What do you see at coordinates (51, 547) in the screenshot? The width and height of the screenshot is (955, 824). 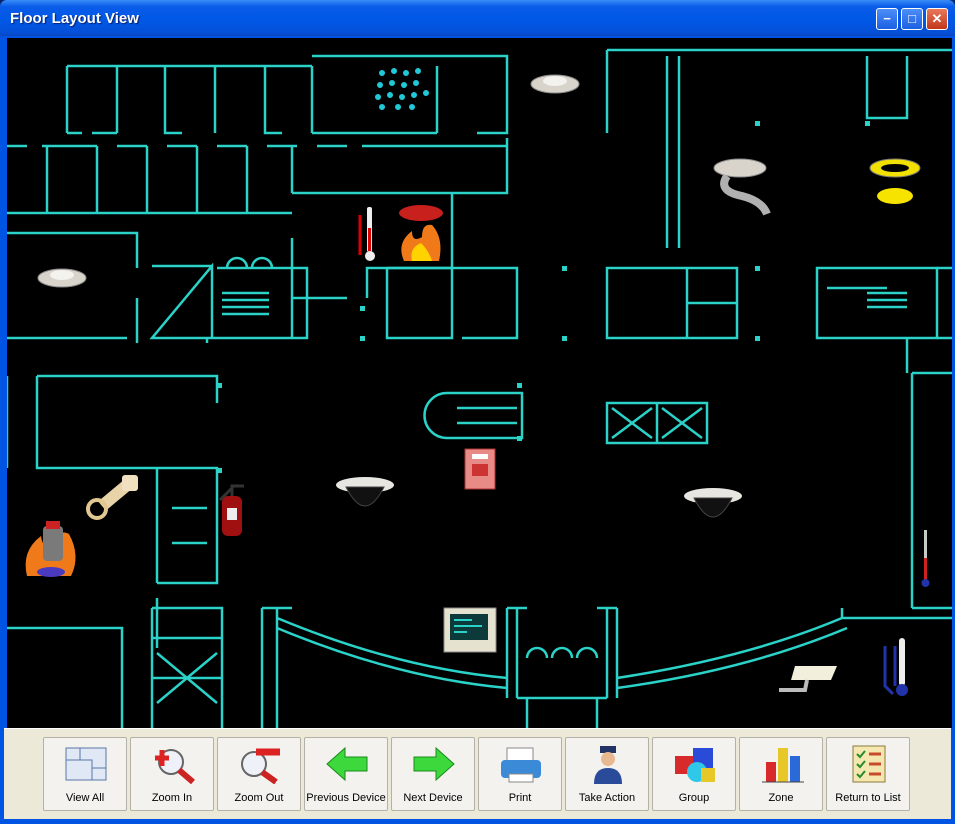 I see `fire-hydrant-icon` at bounding box center [51, 547].